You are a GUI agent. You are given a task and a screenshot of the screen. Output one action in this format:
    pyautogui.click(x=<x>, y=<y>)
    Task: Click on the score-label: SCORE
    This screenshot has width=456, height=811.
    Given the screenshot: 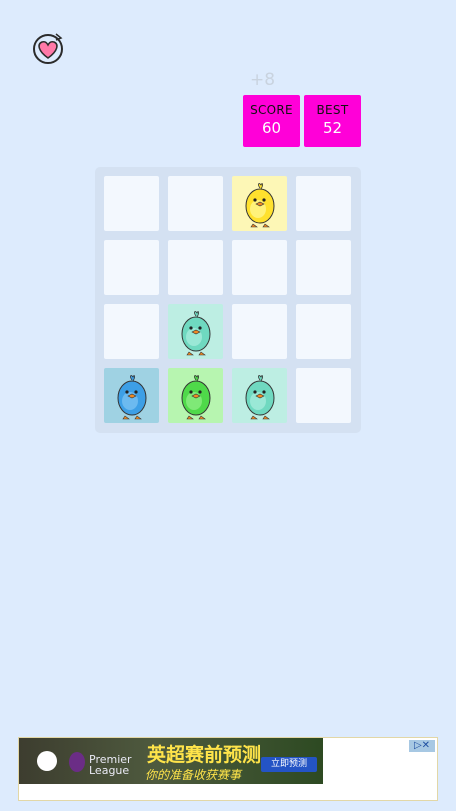 What is the action you would take?
    pyautogui.click(x=271, y=110)
    